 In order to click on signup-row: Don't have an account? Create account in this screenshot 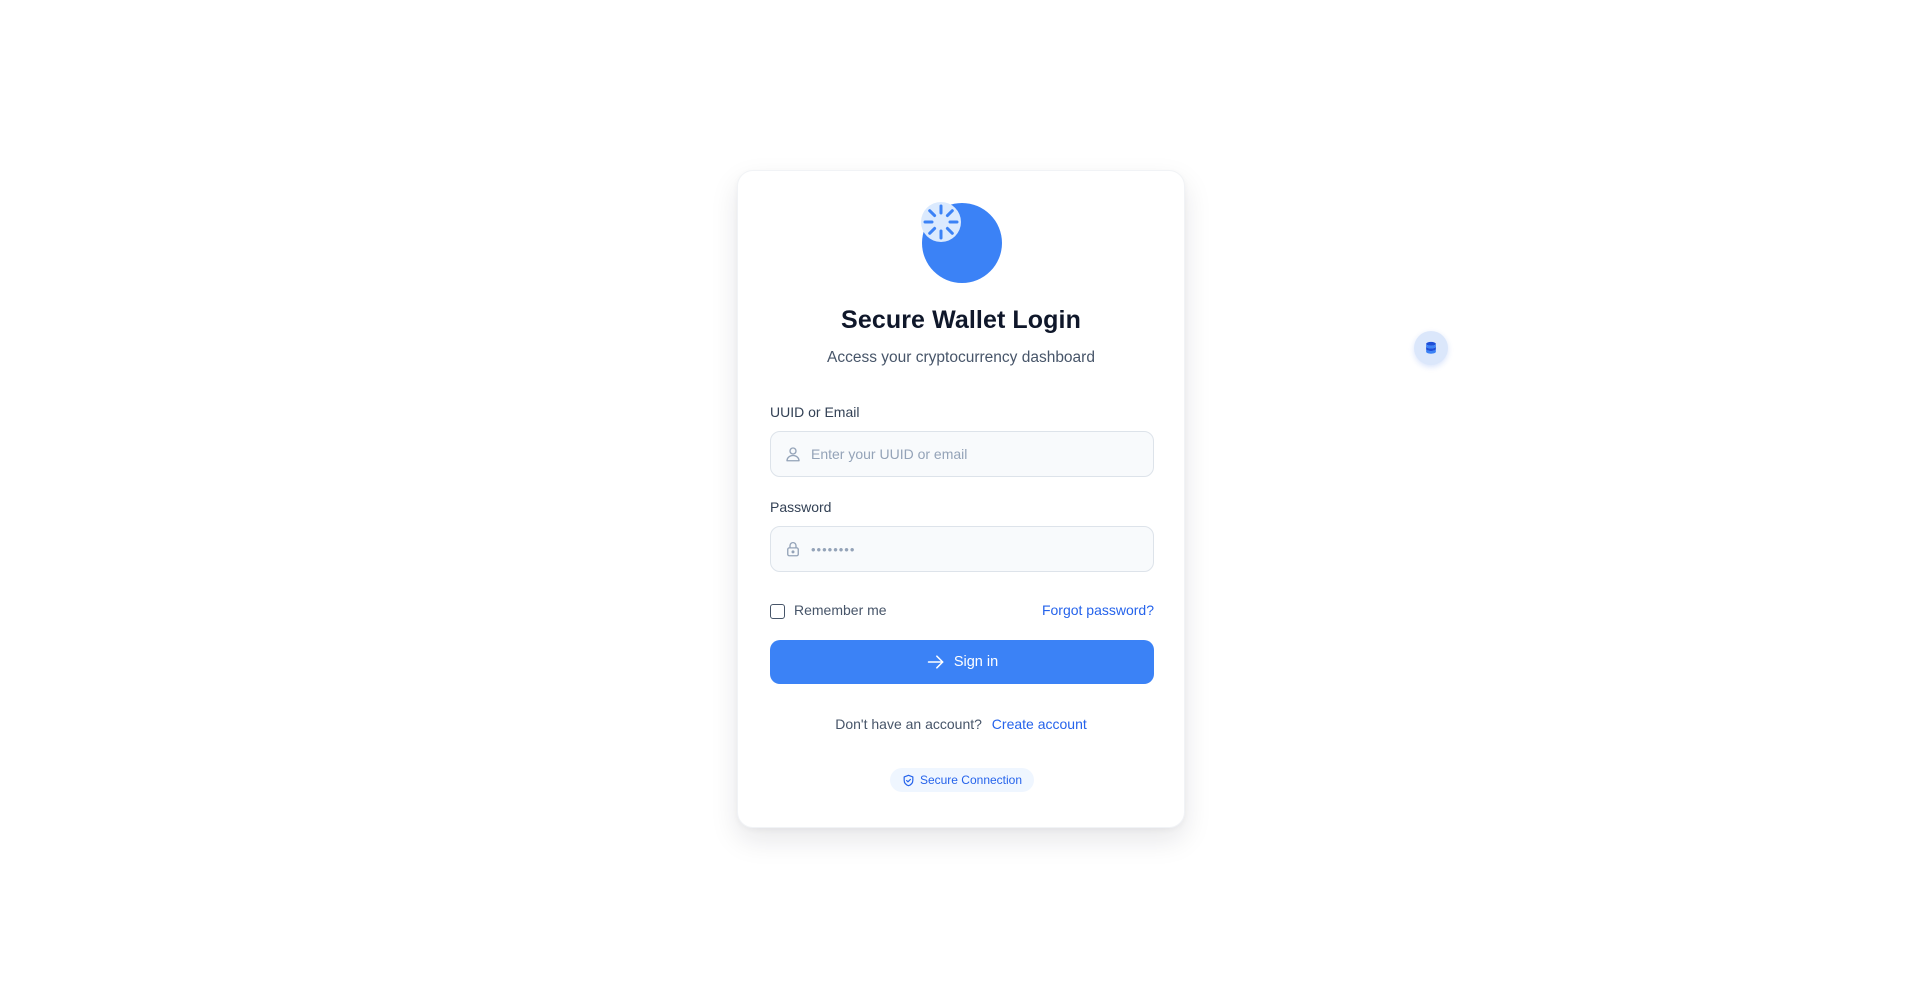, I will do `click(961, 724)`.